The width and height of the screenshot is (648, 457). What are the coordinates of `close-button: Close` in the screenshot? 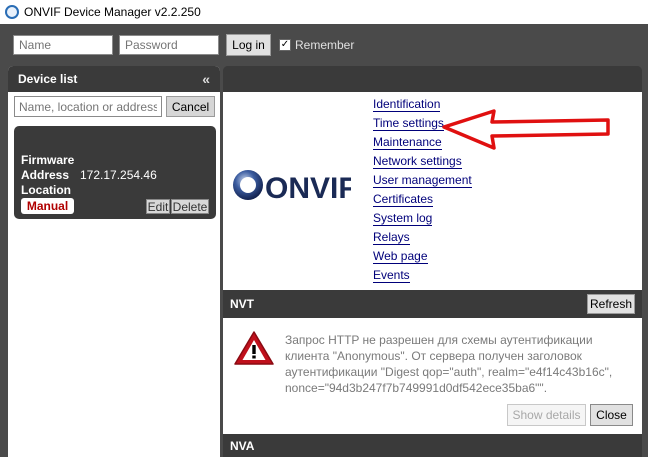 It's located at (611, 415).